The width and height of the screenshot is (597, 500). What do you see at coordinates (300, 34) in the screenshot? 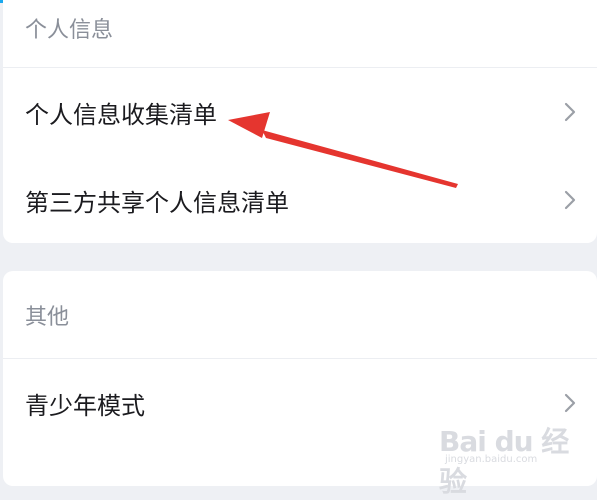
I see `section-header-personal-info: 个人信息` at bounding box center [300, 34].